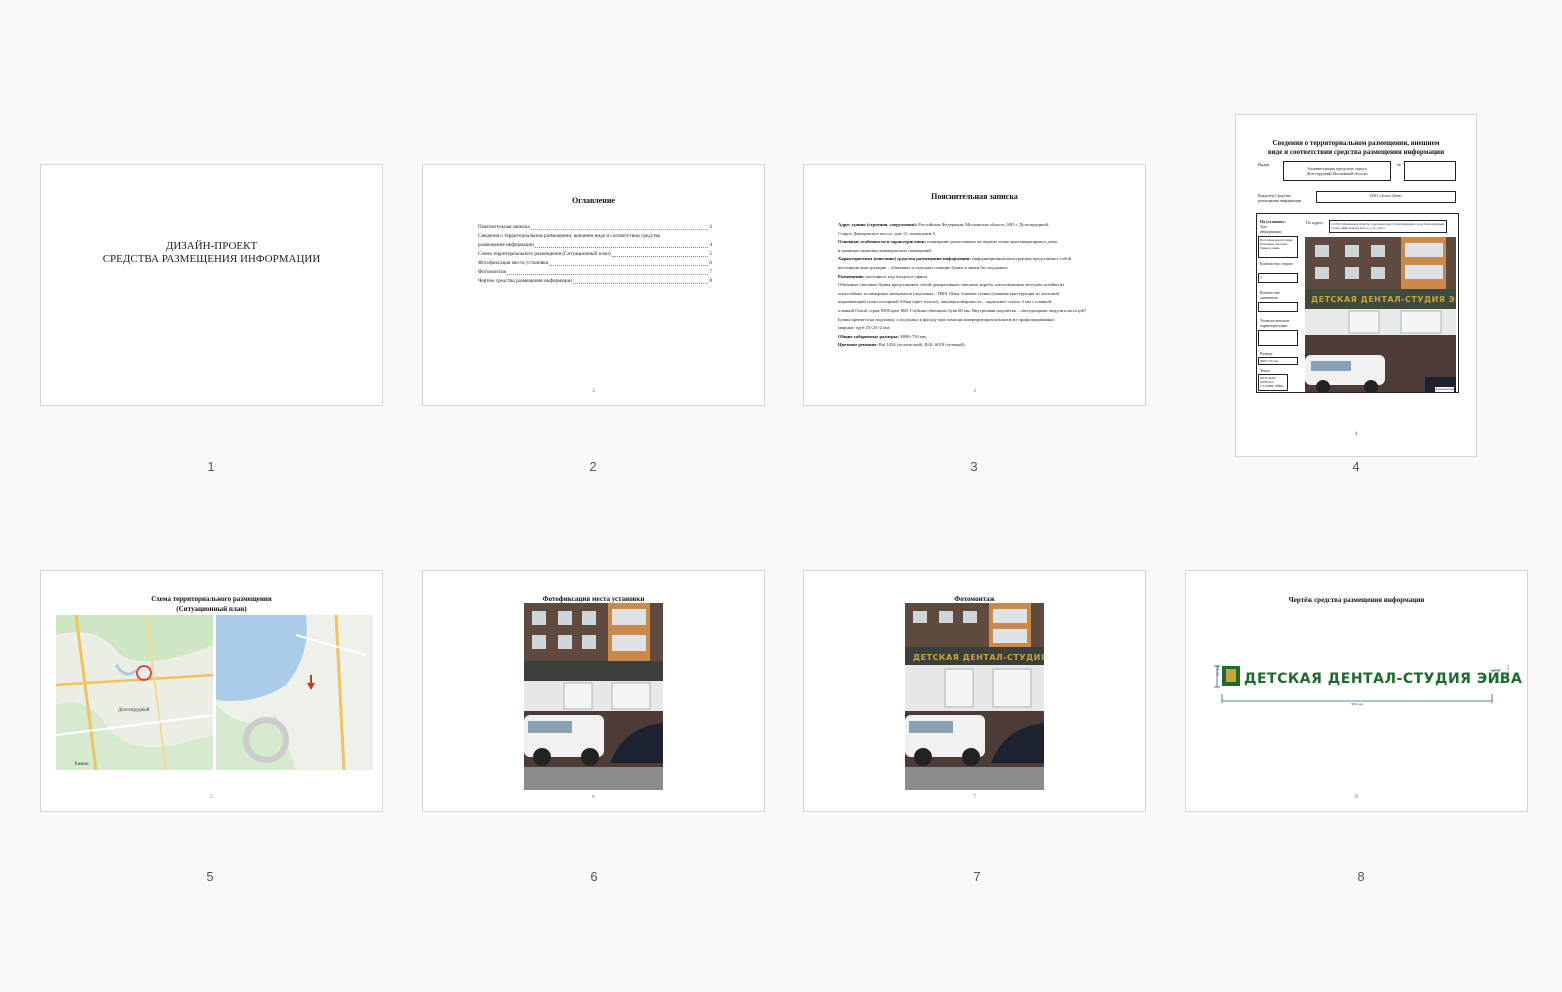  Describe the element at coordinates (1266, 353) in the screenshot. I see `size-label: Размер:` at that location.